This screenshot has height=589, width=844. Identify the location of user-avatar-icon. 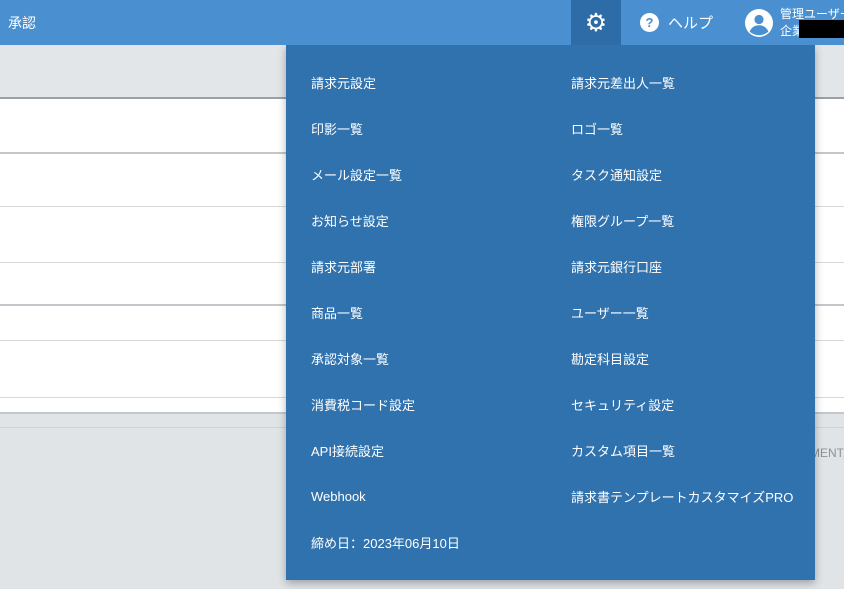
(759, 23).